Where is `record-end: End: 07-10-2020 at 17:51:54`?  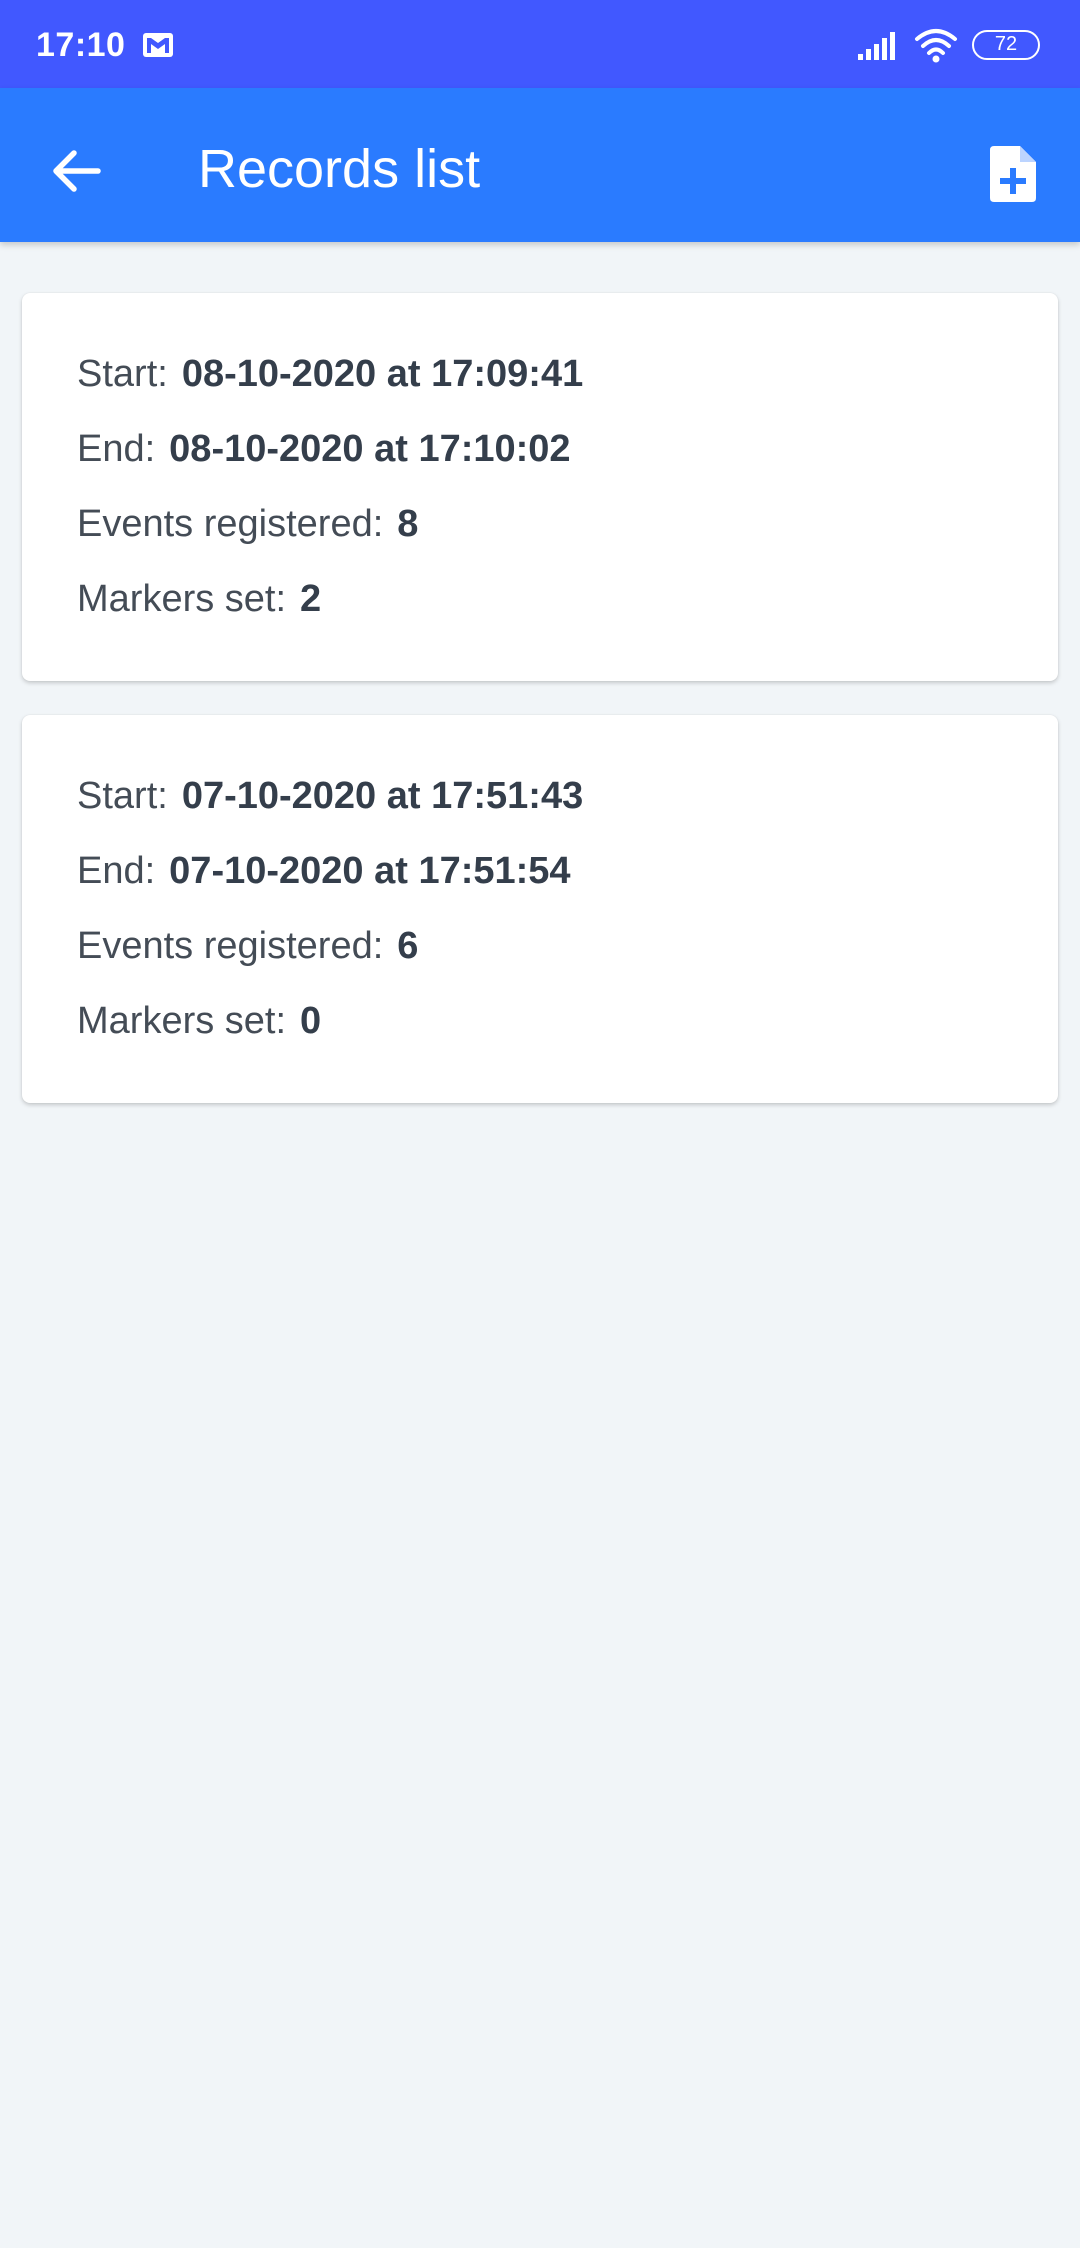
record-end: End: 07-10-2020 at 17:51:54 is located at coordinates (324, 871).